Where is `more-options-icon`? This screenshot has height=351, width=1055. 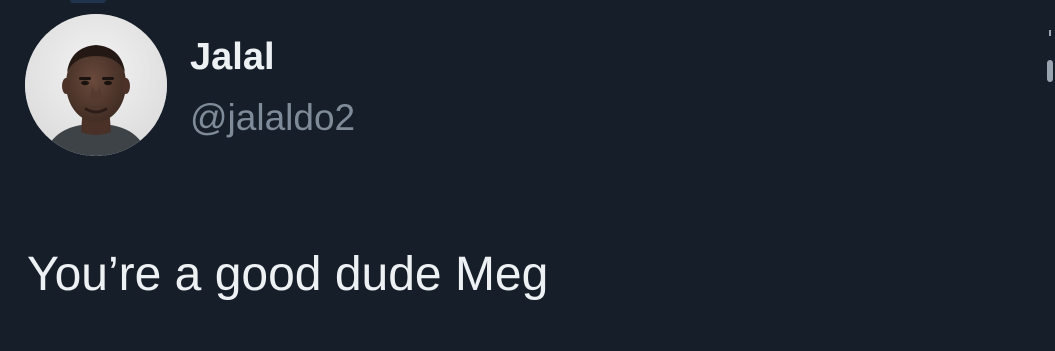
more-options-icon is located at coordinates (1049, 64).